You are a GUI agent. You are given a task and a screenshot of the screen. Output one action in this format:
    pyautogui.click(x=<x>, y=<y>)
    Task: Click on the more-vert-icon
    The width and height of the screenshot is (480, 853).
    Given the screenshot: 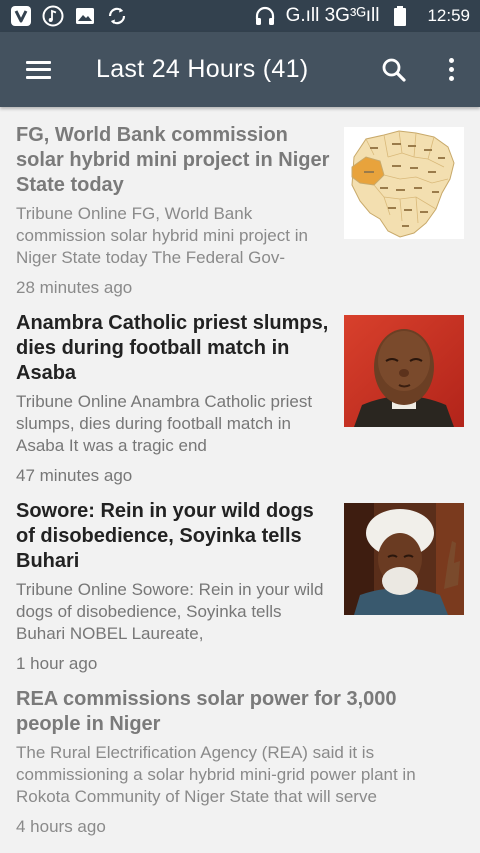 What is the action you would take?
    pyautogui.click(x=451, y=69)
    